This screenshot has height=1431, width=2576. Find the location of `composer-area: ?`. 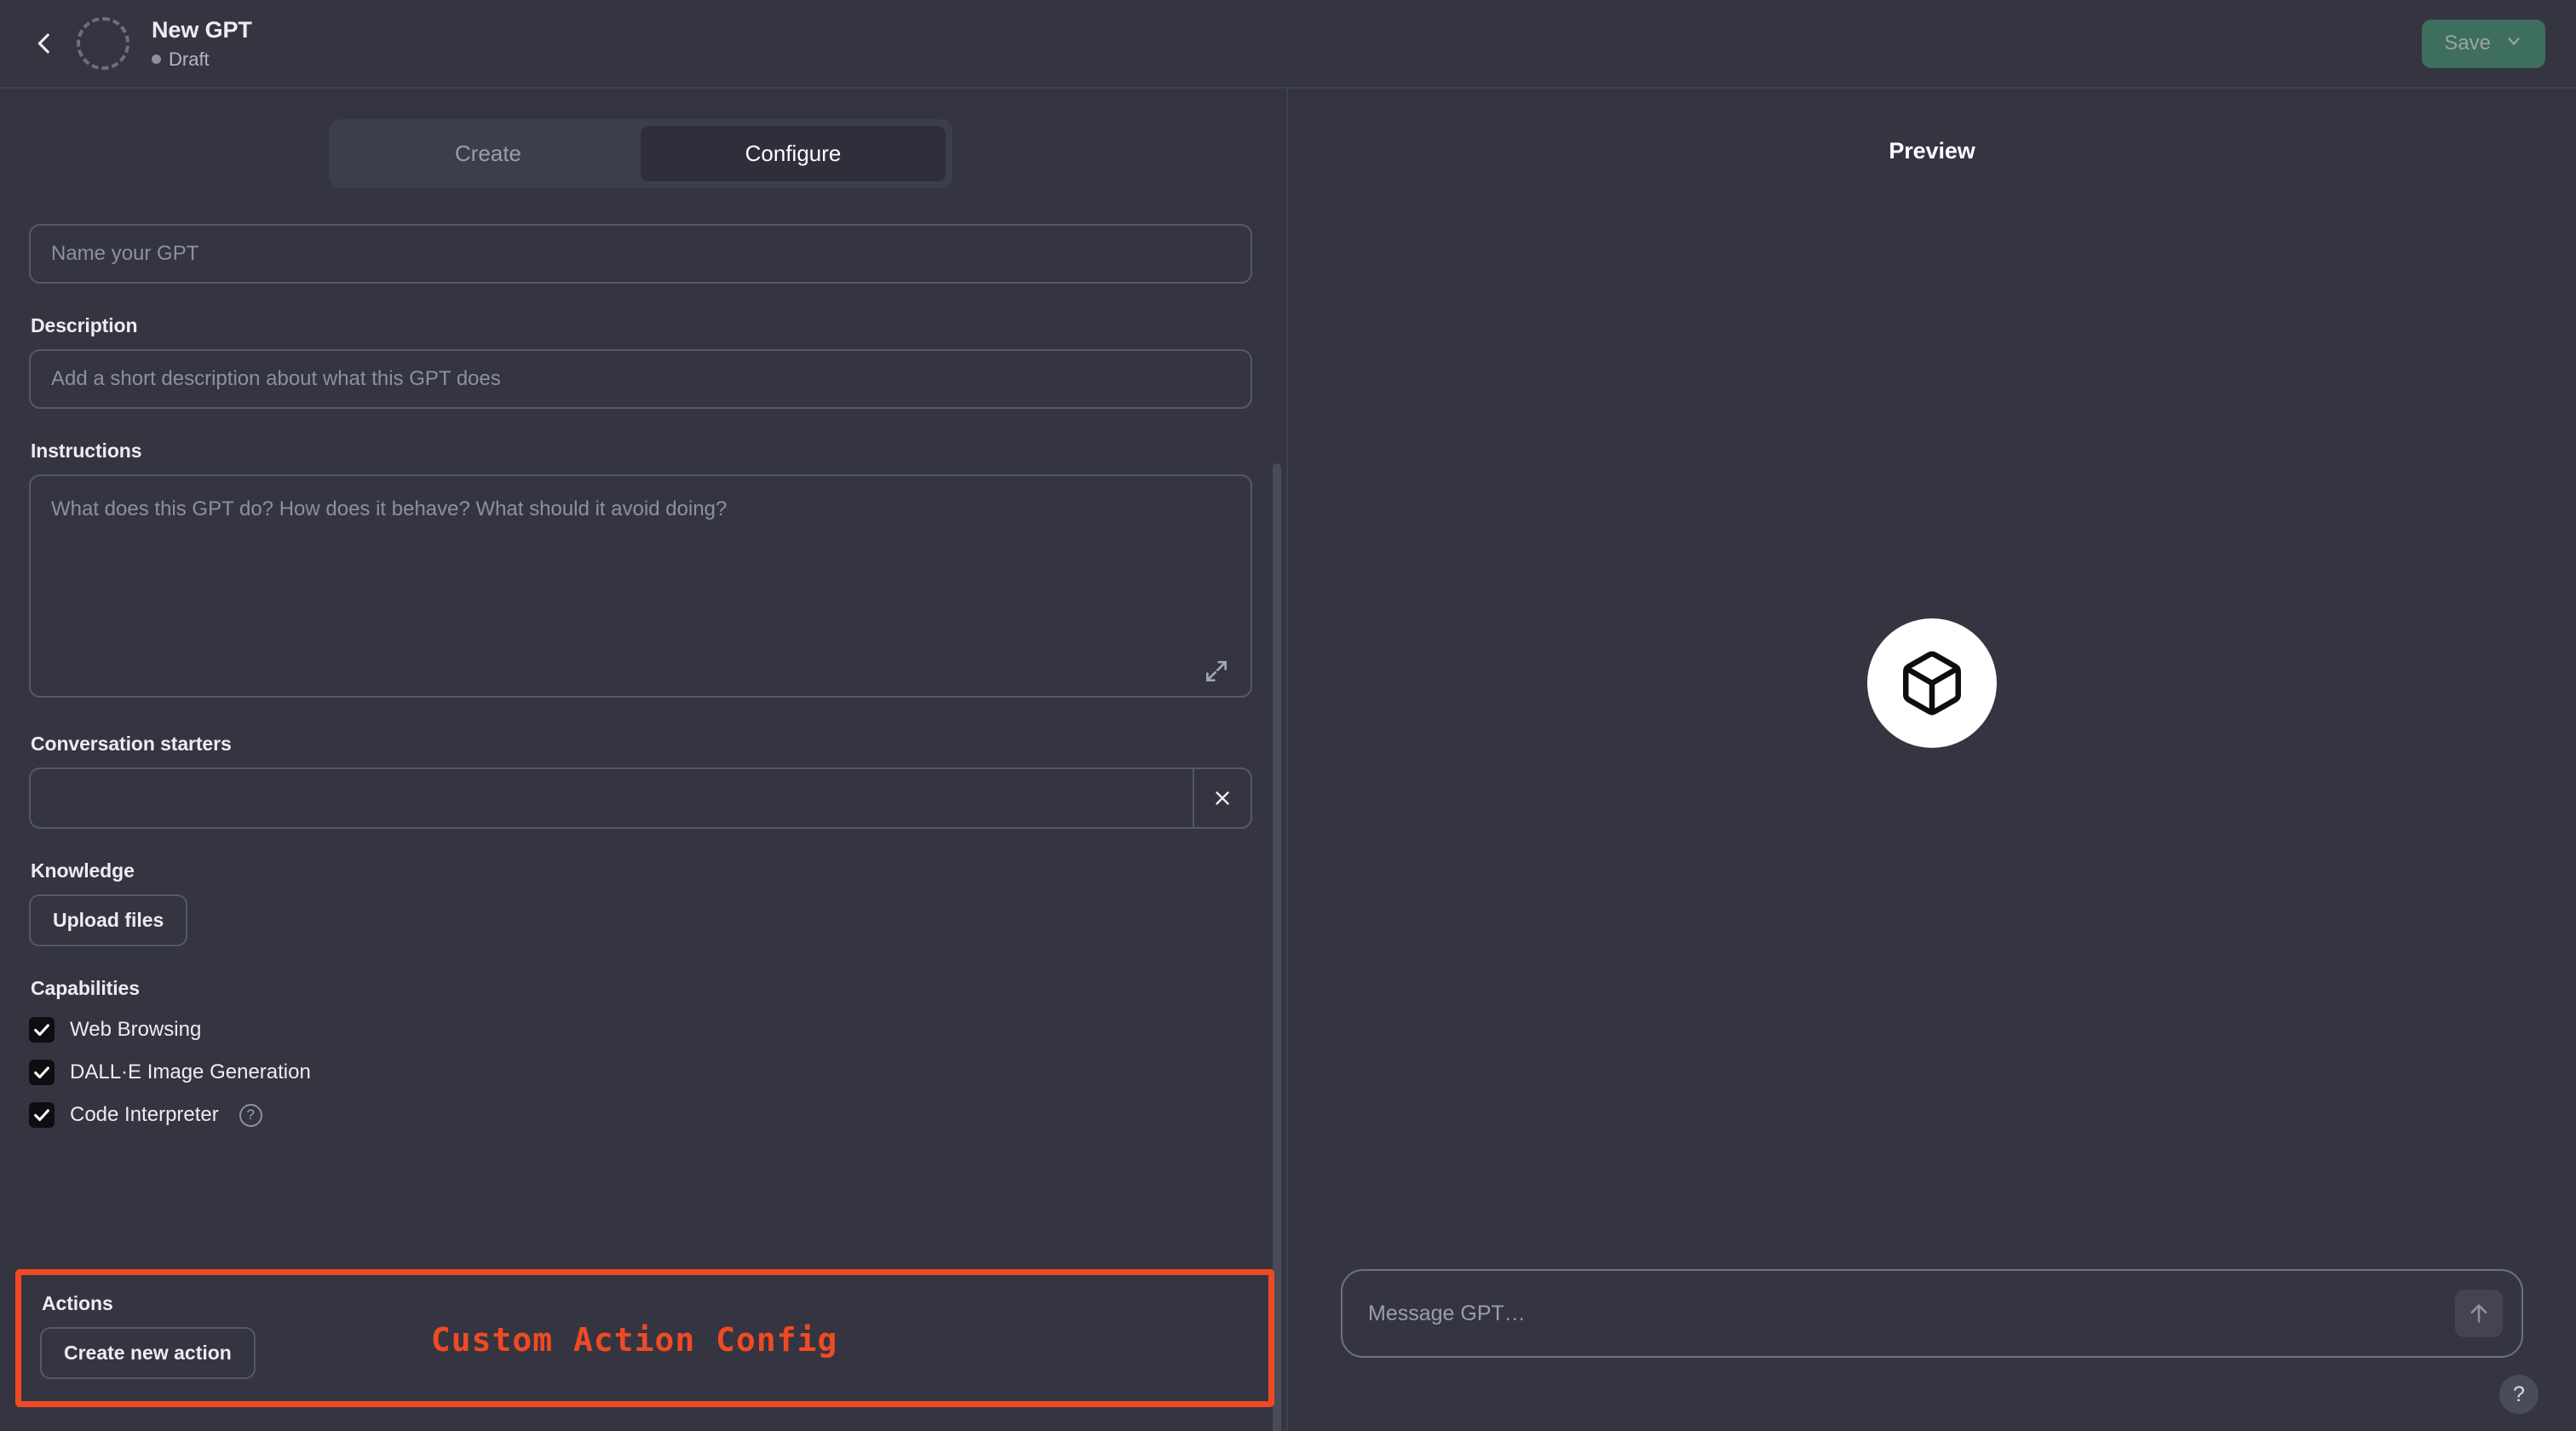

composer-area: ? is located at coordinates (1932, 1350).